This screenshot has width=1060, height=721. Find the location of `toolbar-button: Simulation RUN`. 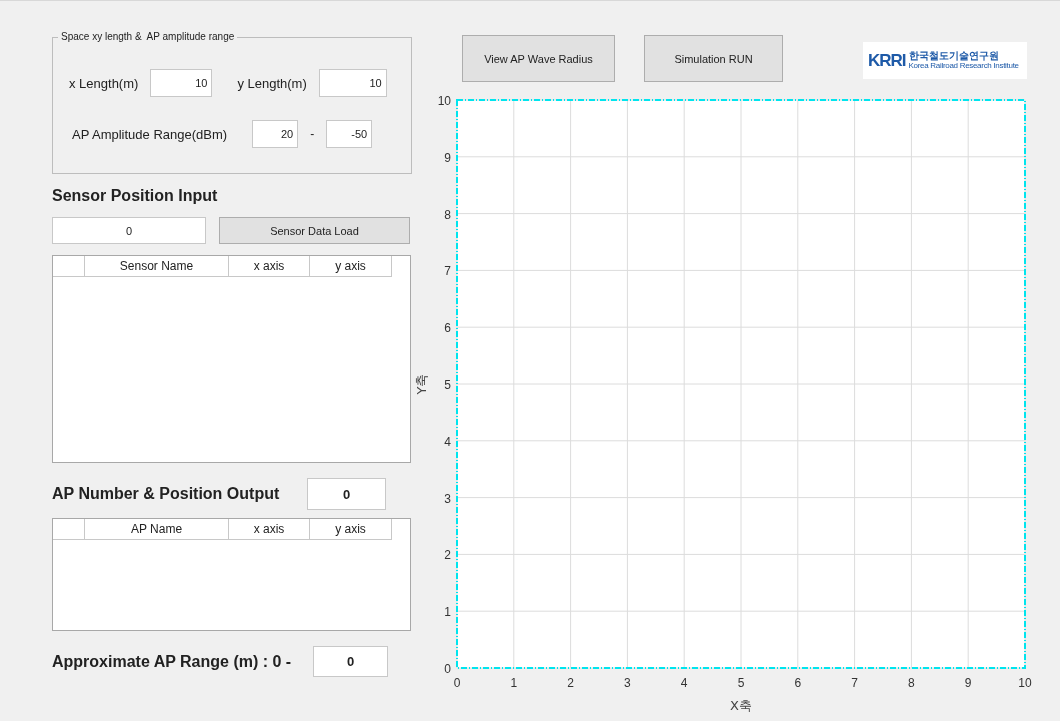

toolbar-button: Simulation RUN is located at coordinates (713, 58).